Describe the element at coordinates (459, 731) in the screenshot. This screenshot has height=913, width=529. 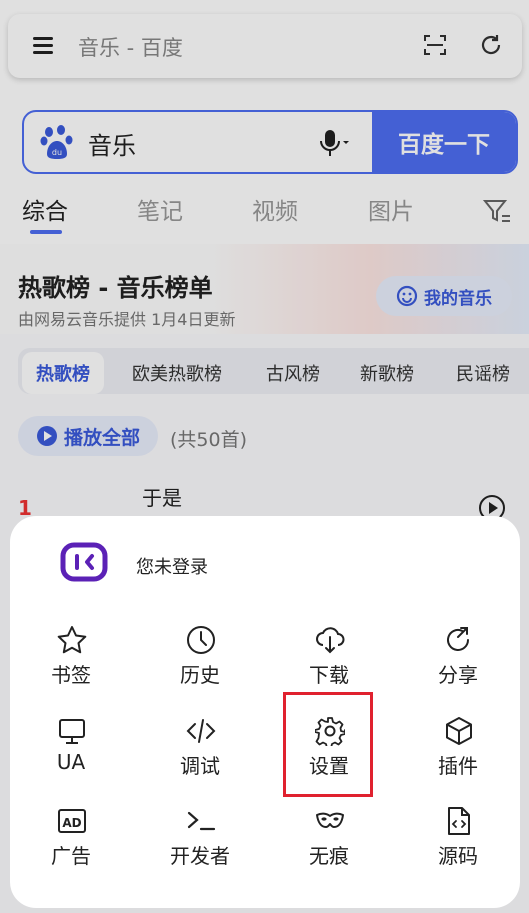
I see `cube-icon` at that location.